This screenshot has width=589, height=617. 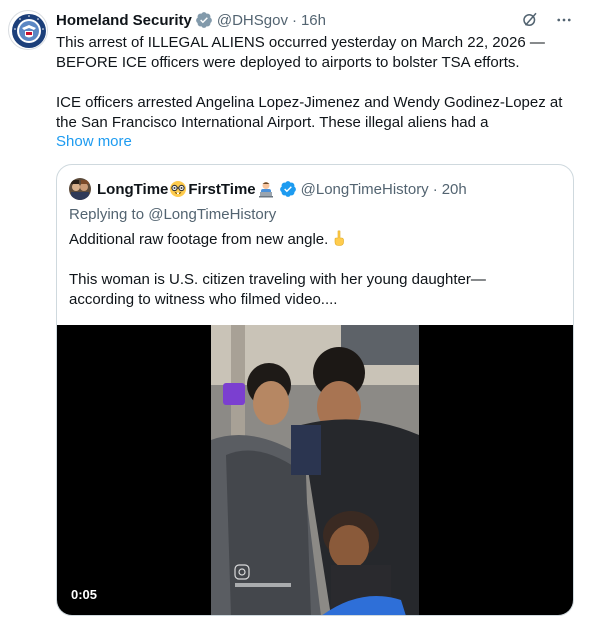 I want to click on pointing-down-emoji, so click(x=339, y=238).